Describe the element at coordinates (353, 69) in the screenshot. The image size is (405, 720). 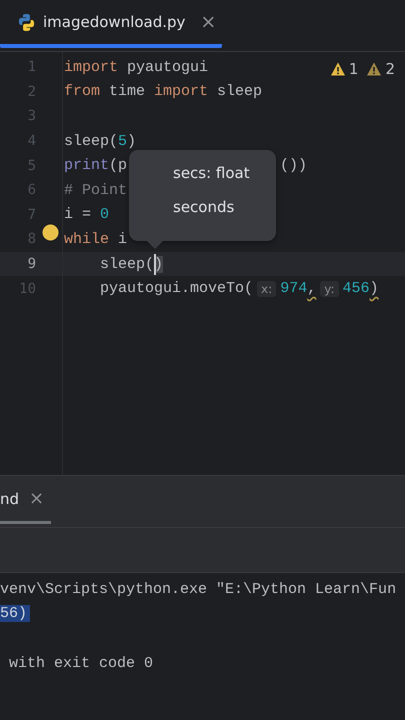
I see `warning-count: 1` at that location.